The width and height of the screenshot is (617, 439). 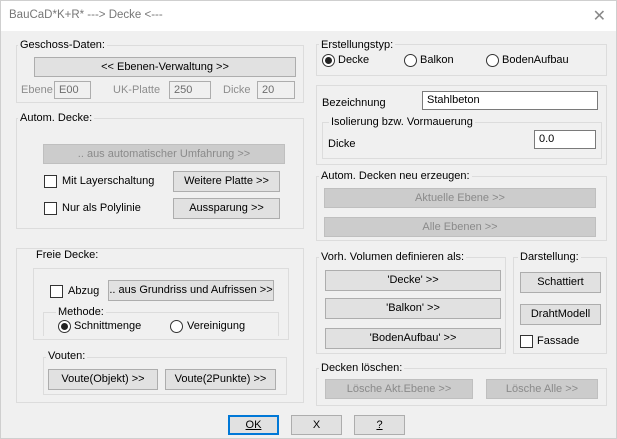 I want to click on bodenaufbau-radio, so click(x=492, y=60).